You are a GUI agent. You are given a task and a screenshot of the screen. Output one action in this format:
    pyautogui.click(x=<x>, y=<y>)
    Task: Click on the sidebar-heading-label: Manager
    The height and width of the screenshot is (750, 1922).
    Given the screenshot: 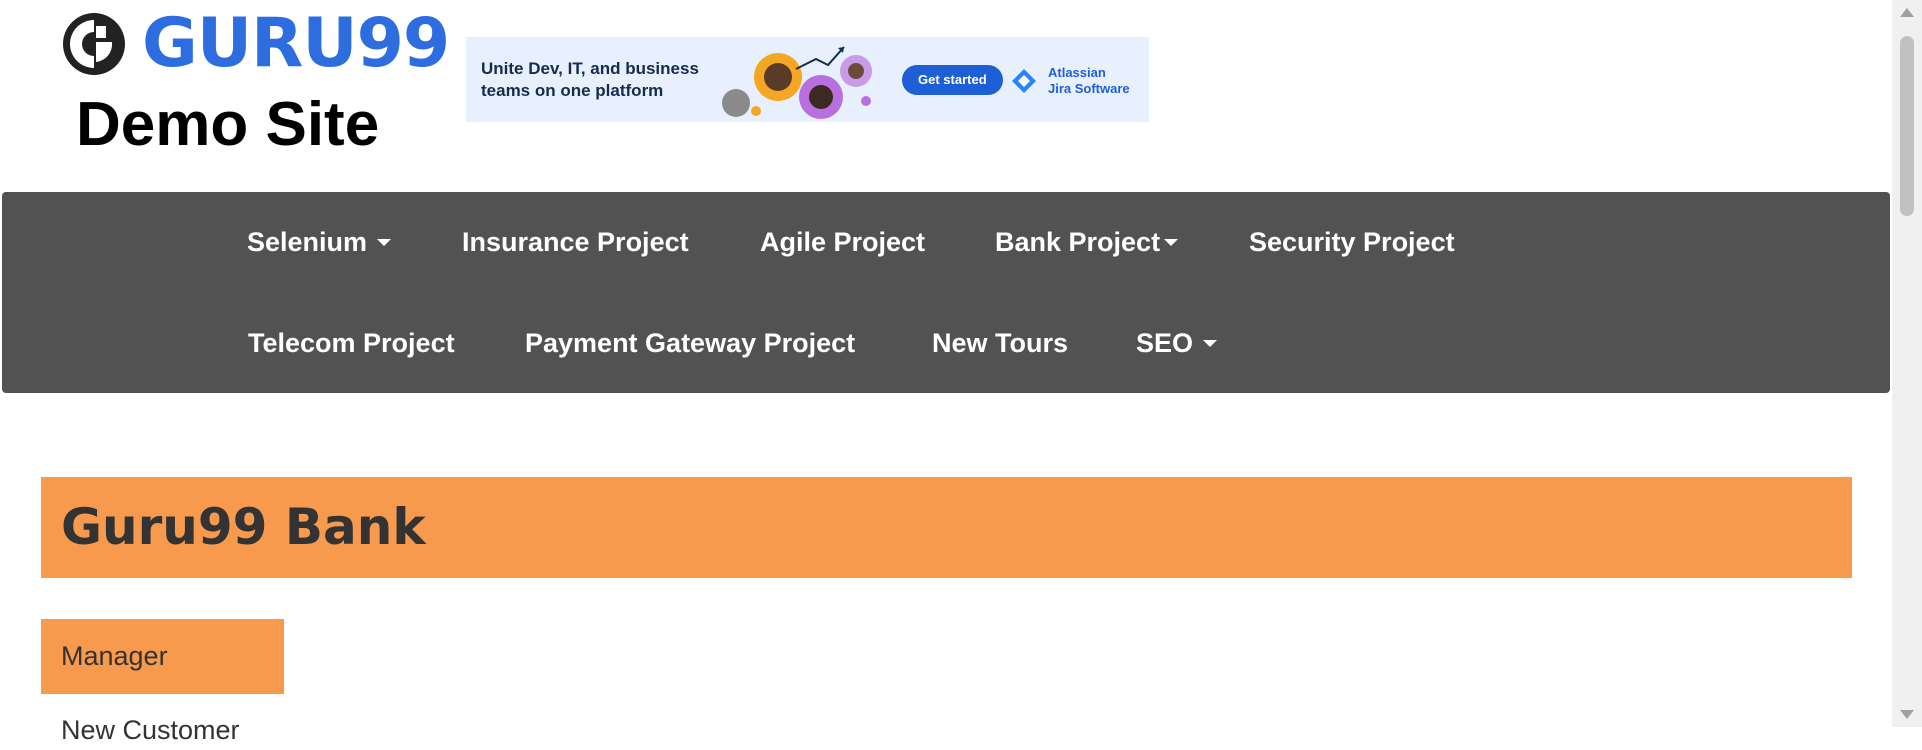 What is the action you would take?
    pyautogui.click(x=114, y=656)
    